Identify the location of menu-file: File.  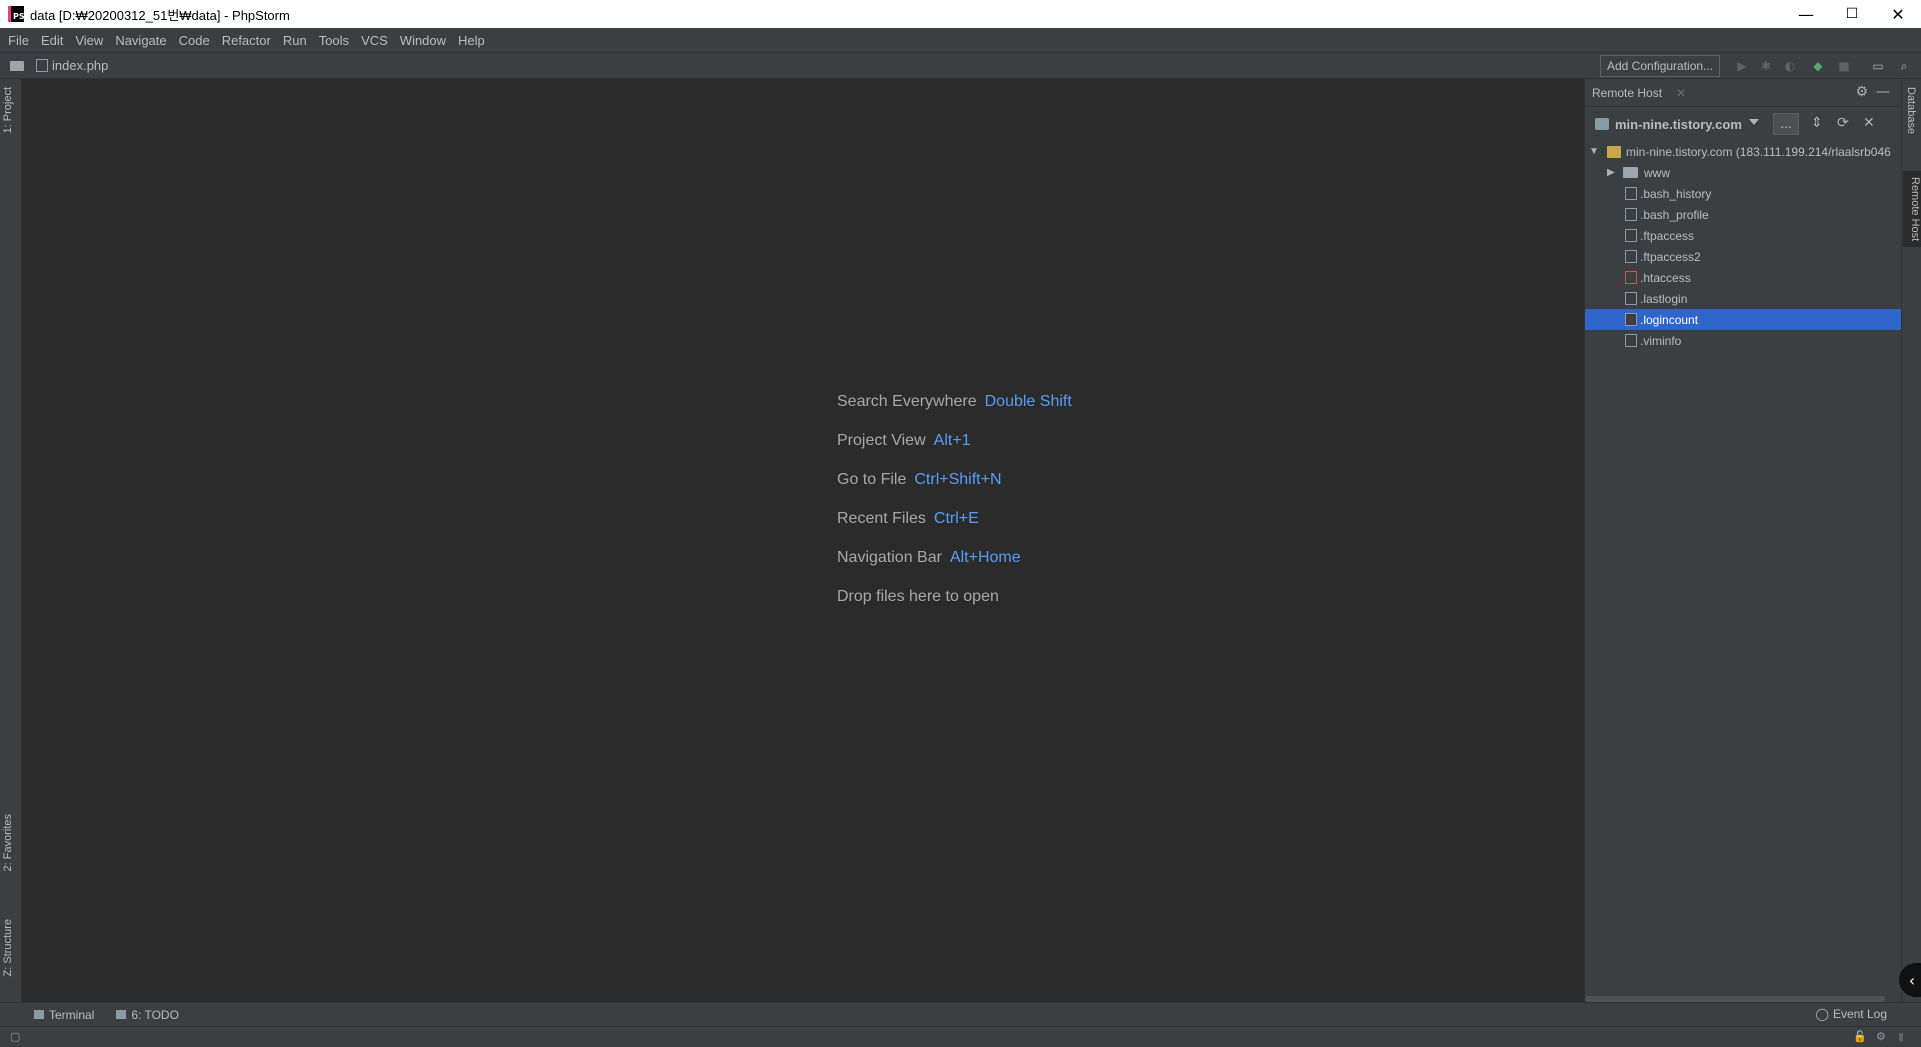
(18, 40).